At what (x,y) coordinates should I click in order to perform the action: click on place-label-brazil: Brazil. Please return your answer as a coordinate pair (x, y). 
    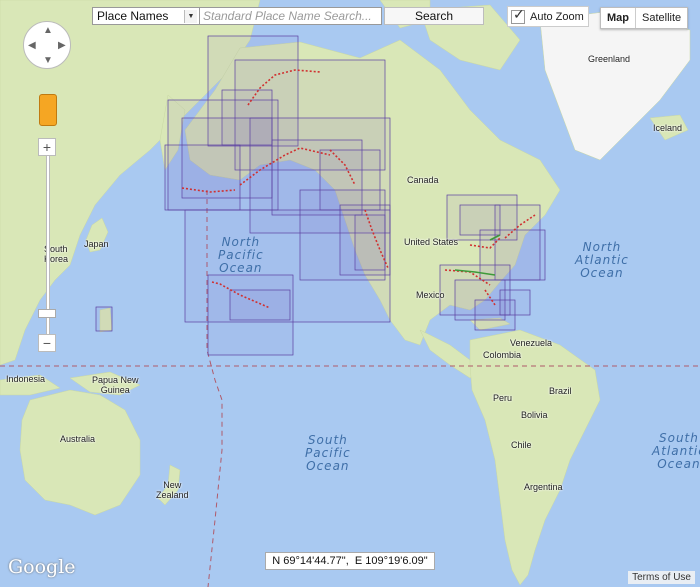
    Looking at the image, I should click on (560, 391).